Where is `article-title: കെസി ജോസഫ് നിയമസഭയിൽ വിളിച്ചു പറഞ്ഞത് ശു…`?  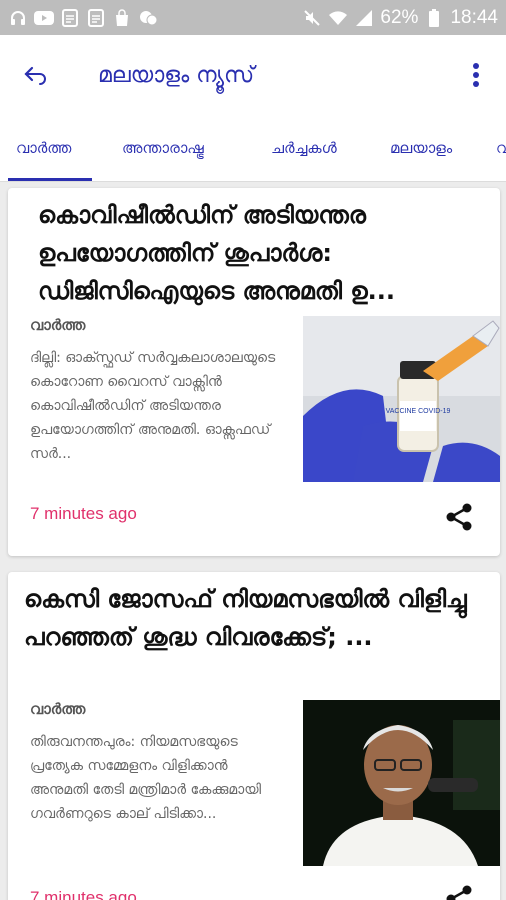
article-title: കെസി ജോസഫ് നിയമസഭയിൽ വിളിച്ചു പറഞ്ഞത് ശു… is located at coordinates (254, 614).